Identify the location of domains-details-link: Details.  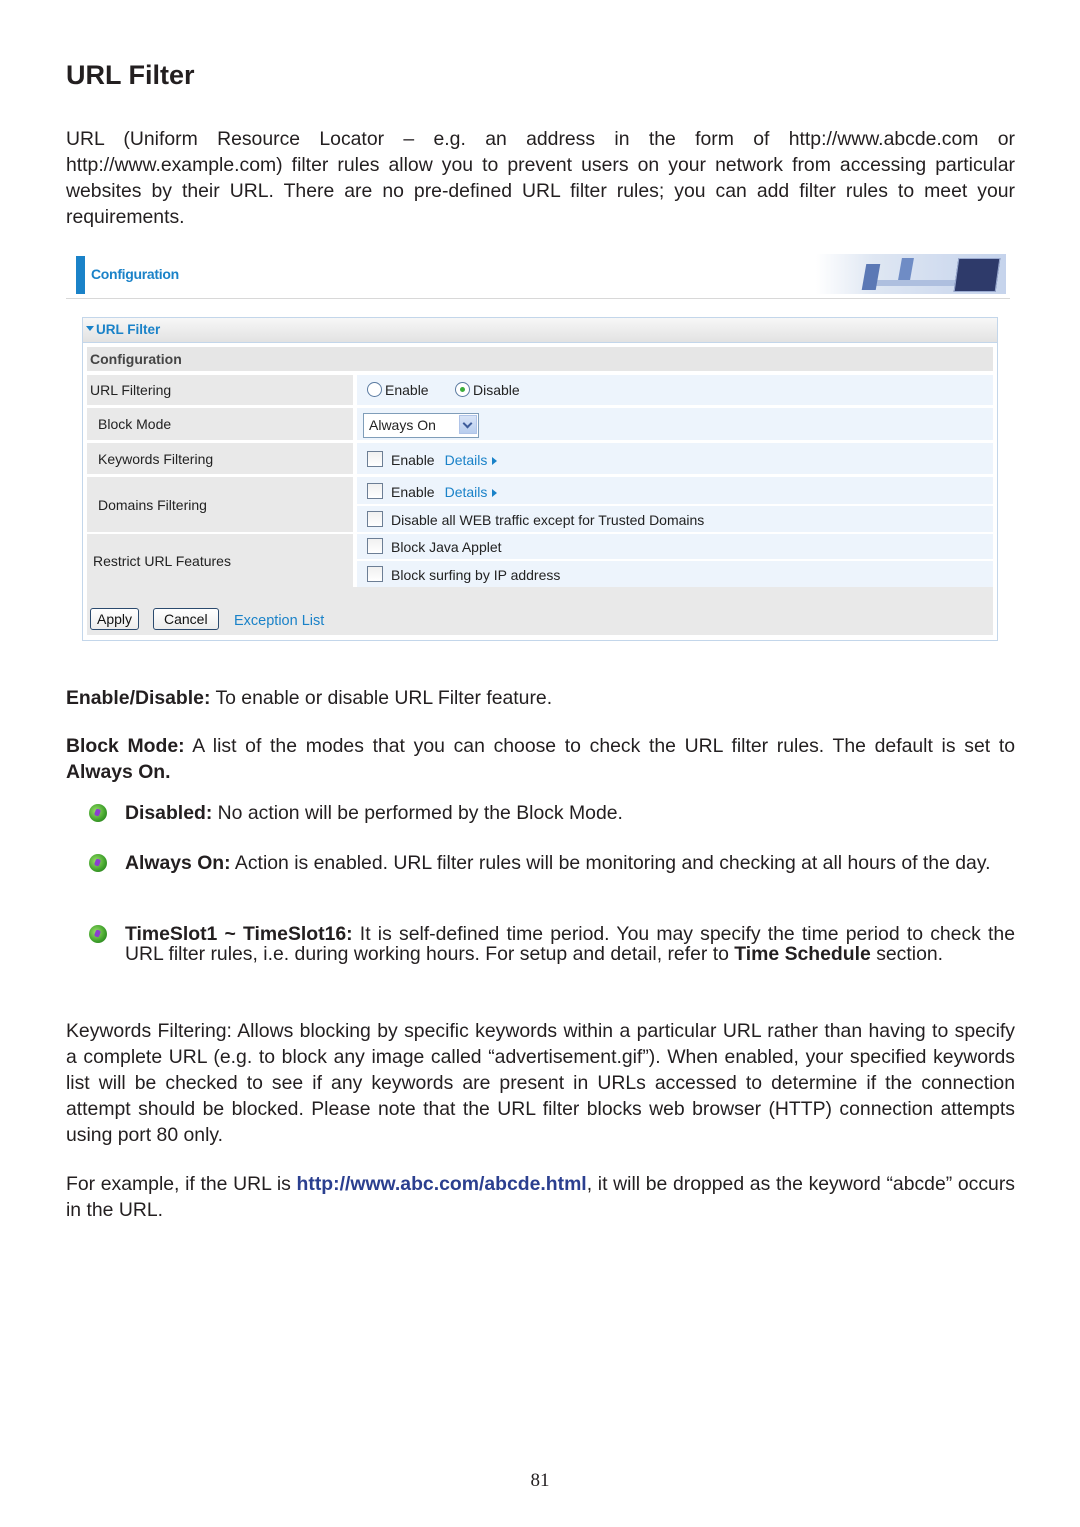
(466, 492).